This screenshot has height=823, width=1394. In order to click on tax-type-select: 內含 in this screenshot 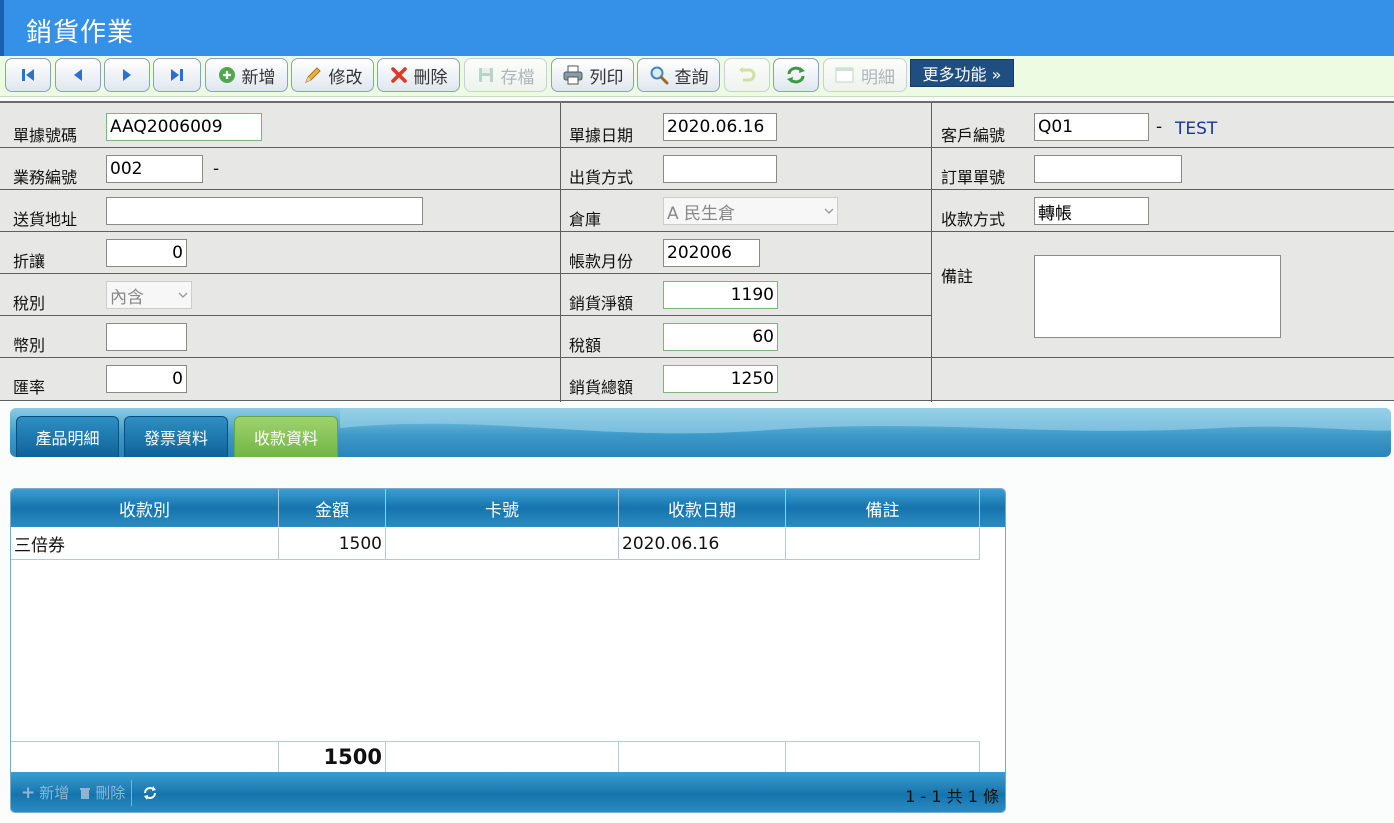, I will do `click(149, 295)`.